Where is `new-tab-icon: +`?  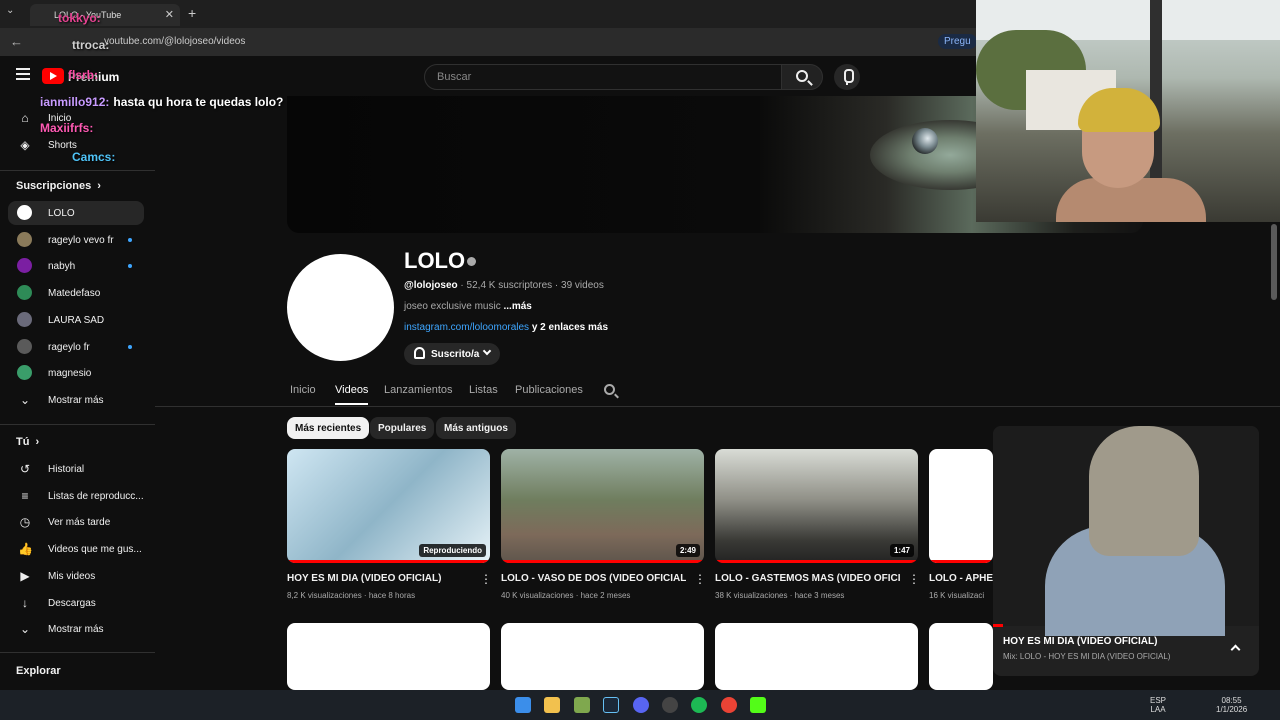
new-tab-icon: + is located at coordinates (192, 13).